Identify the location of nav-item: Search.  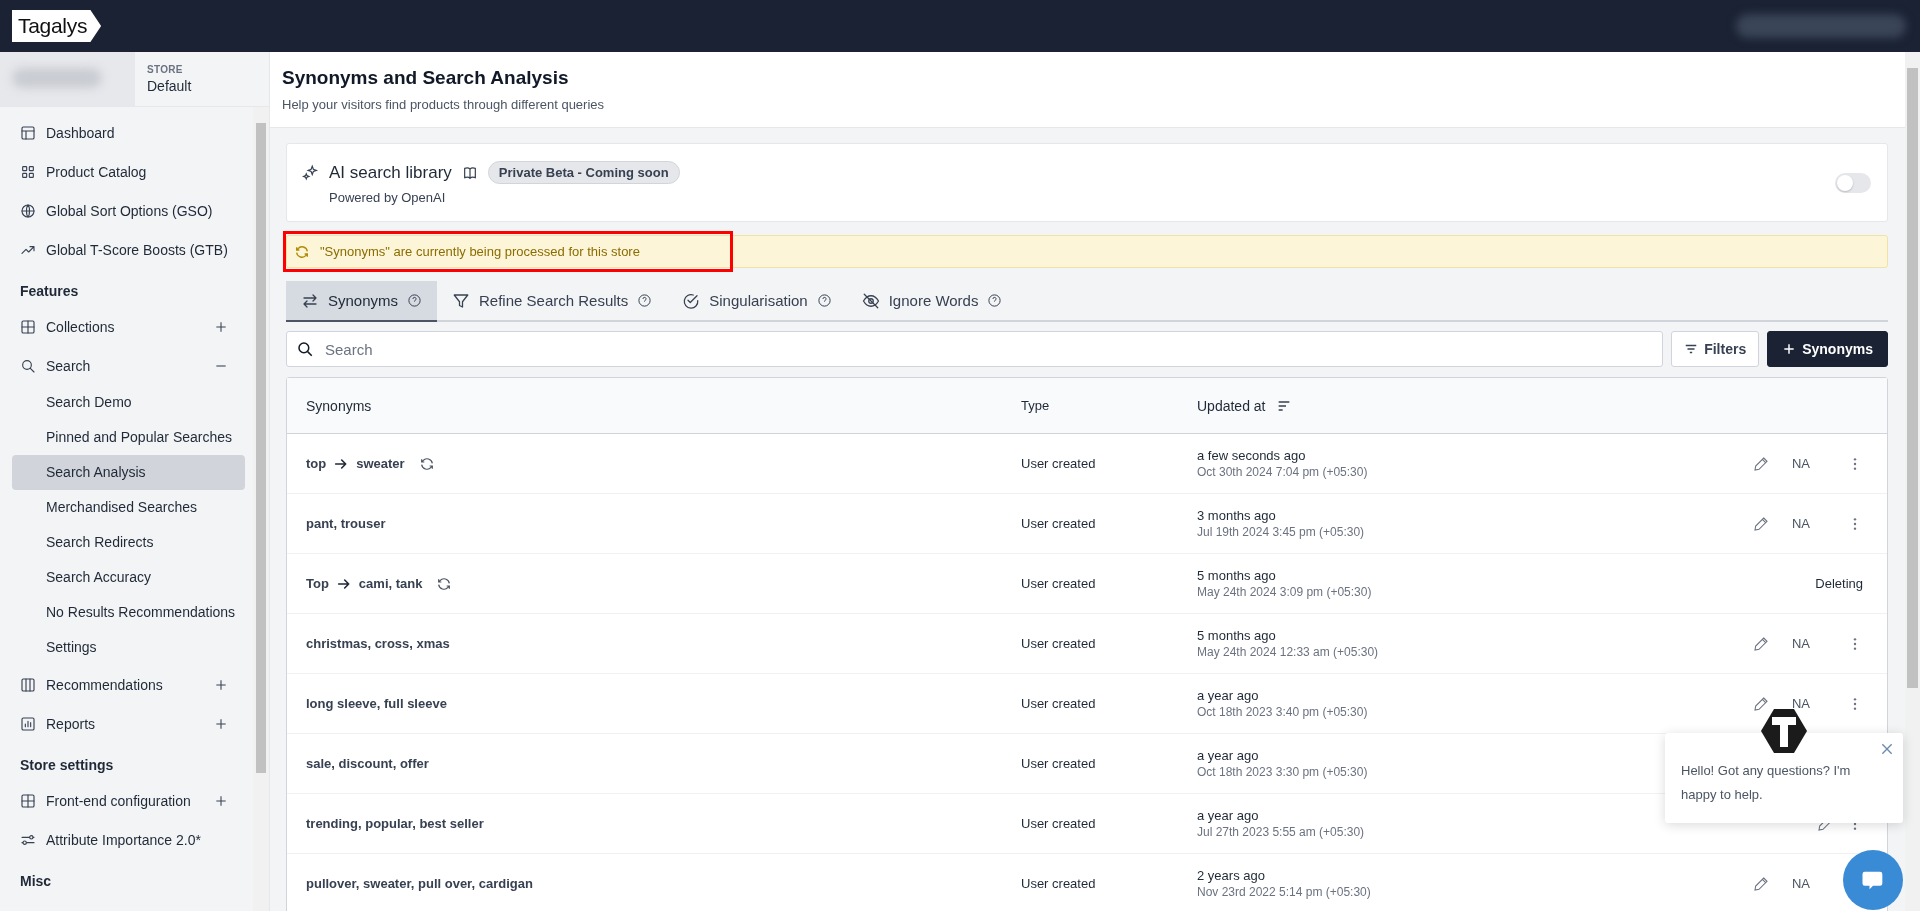
(128, 365).